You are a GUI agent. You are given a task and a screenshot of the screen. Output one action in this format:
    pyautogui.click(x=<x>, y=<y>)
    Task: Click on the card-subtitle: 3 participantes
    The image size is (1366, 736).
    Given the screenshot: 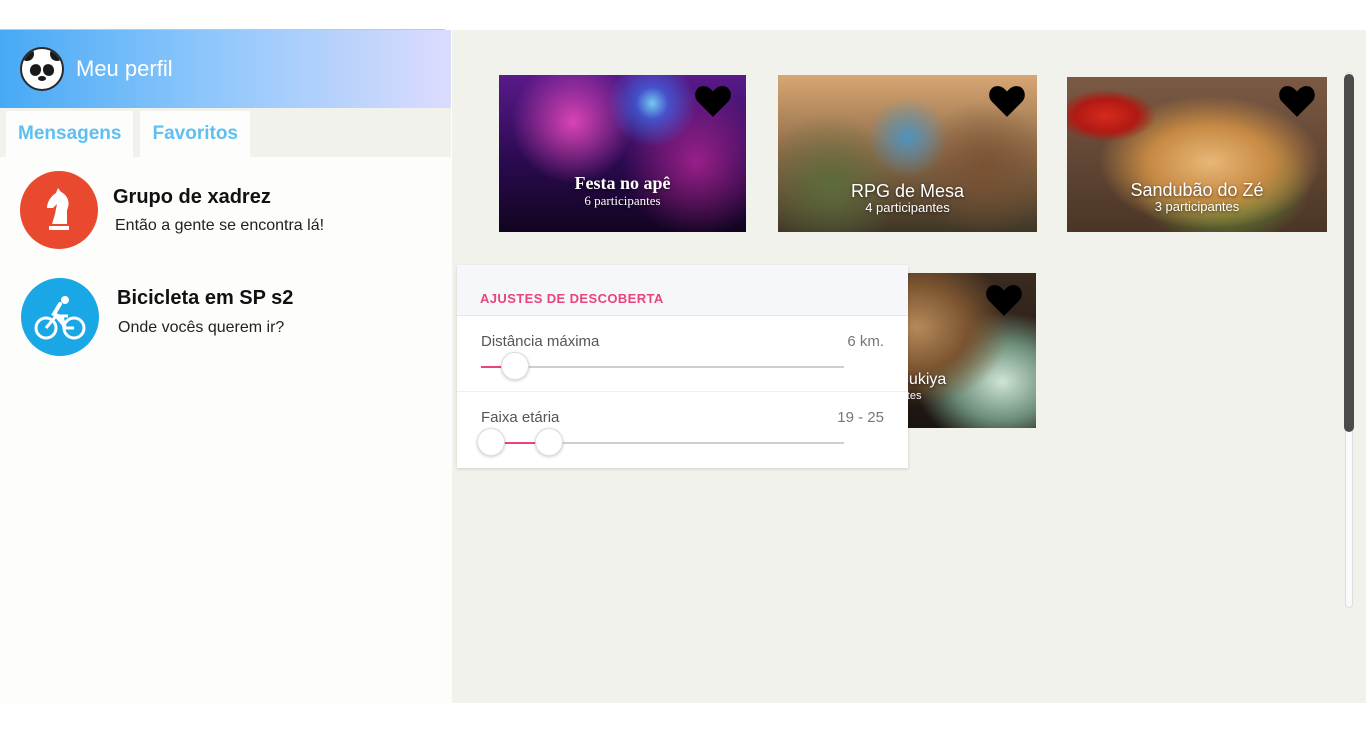 What is the action you would take?
    pyautogui.click(x=1197, y=206)
    